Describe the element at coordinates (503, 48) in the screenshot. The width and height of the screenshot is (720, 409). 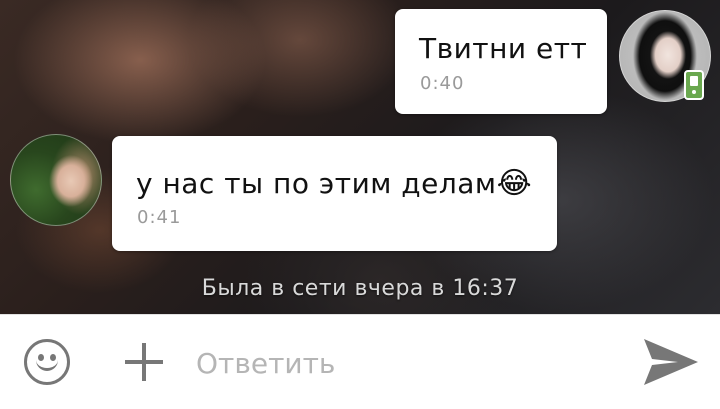
I see `message-text: Твитни етт` at that location.